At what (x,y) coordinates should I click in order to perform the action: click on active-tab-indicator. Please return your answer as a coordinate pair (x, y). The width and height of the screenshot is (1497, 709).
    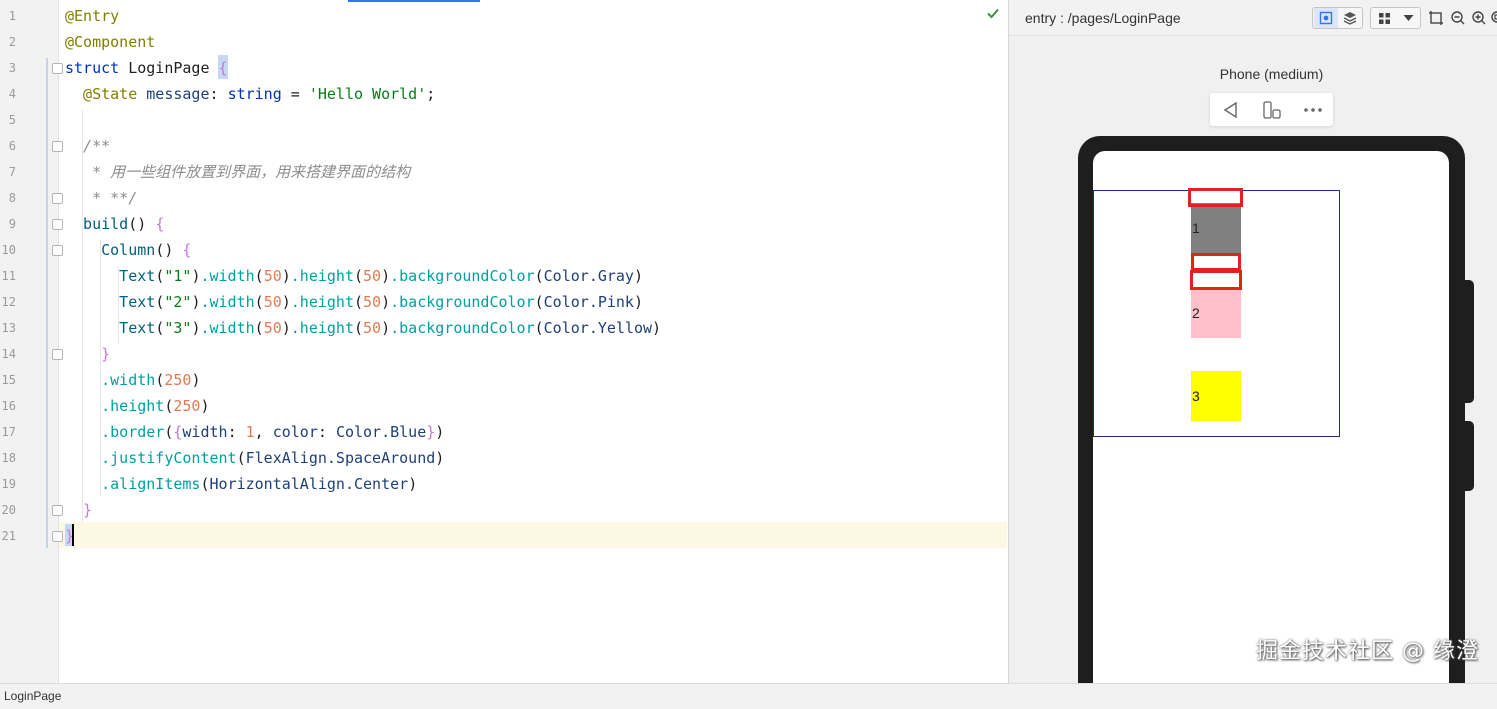
    Looking at the image, I should click on (414, 1).